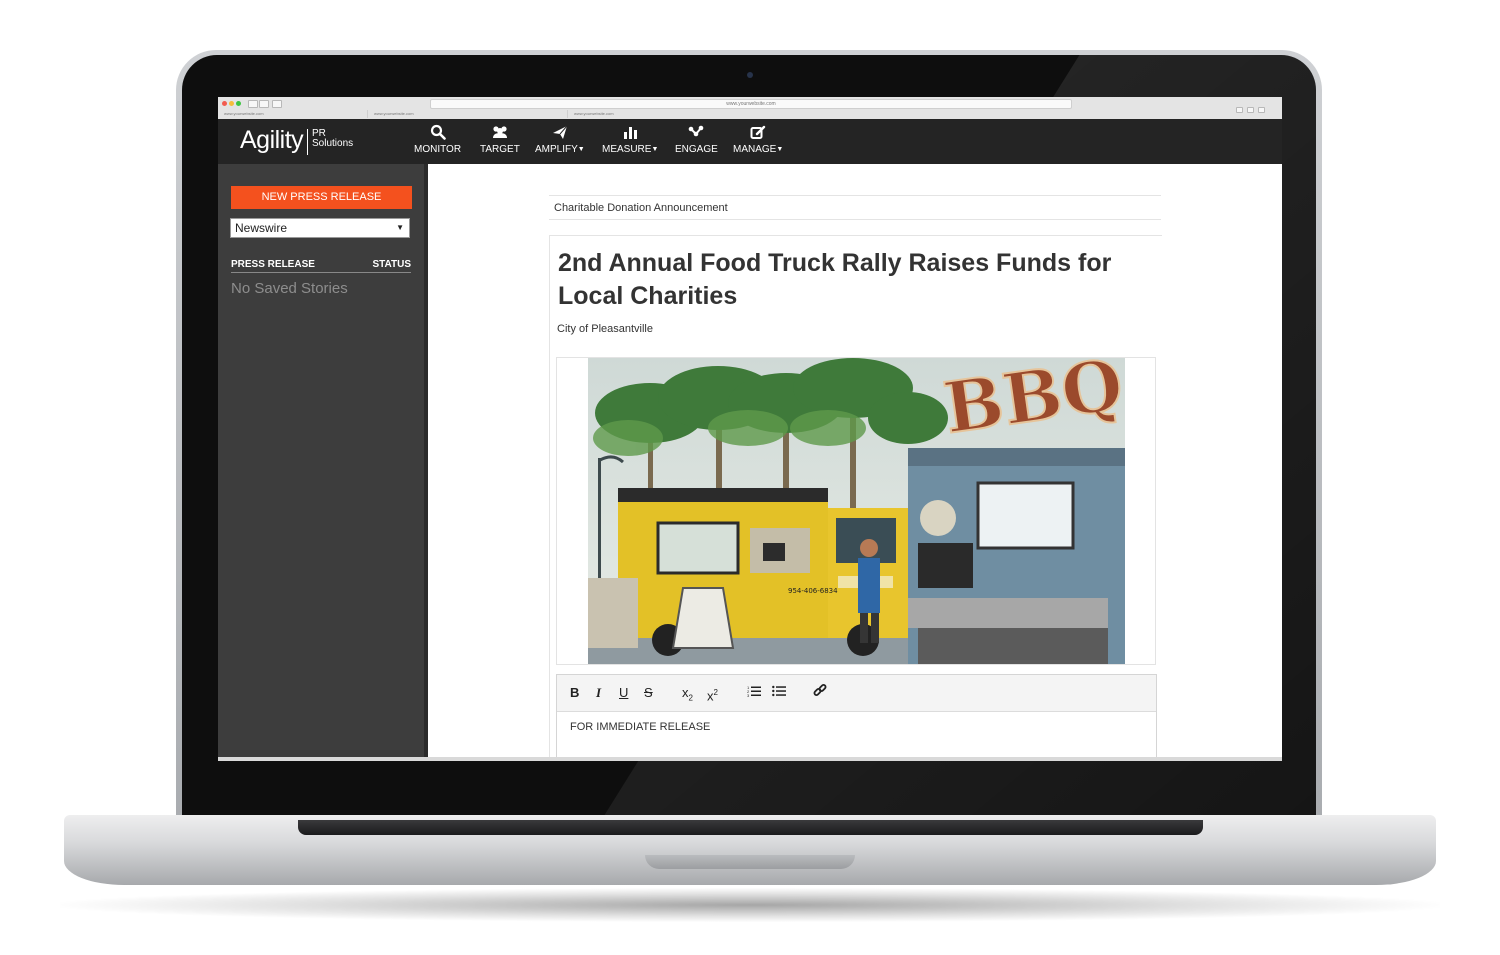 Image resolution: width=1500 pixels, height=955 pixels. I want to click on ordered-list-icon: 123, so click(754, 693).